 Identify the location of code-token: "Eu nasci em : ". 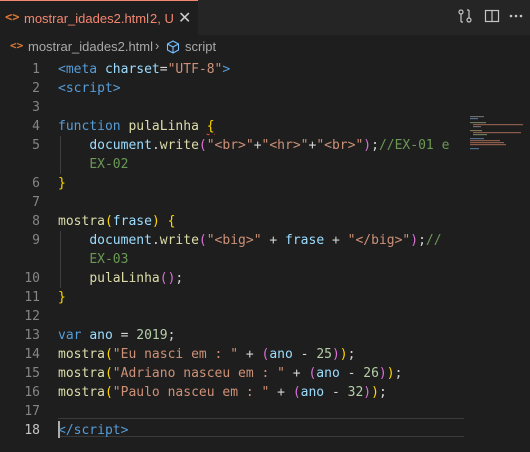
(175, 354).